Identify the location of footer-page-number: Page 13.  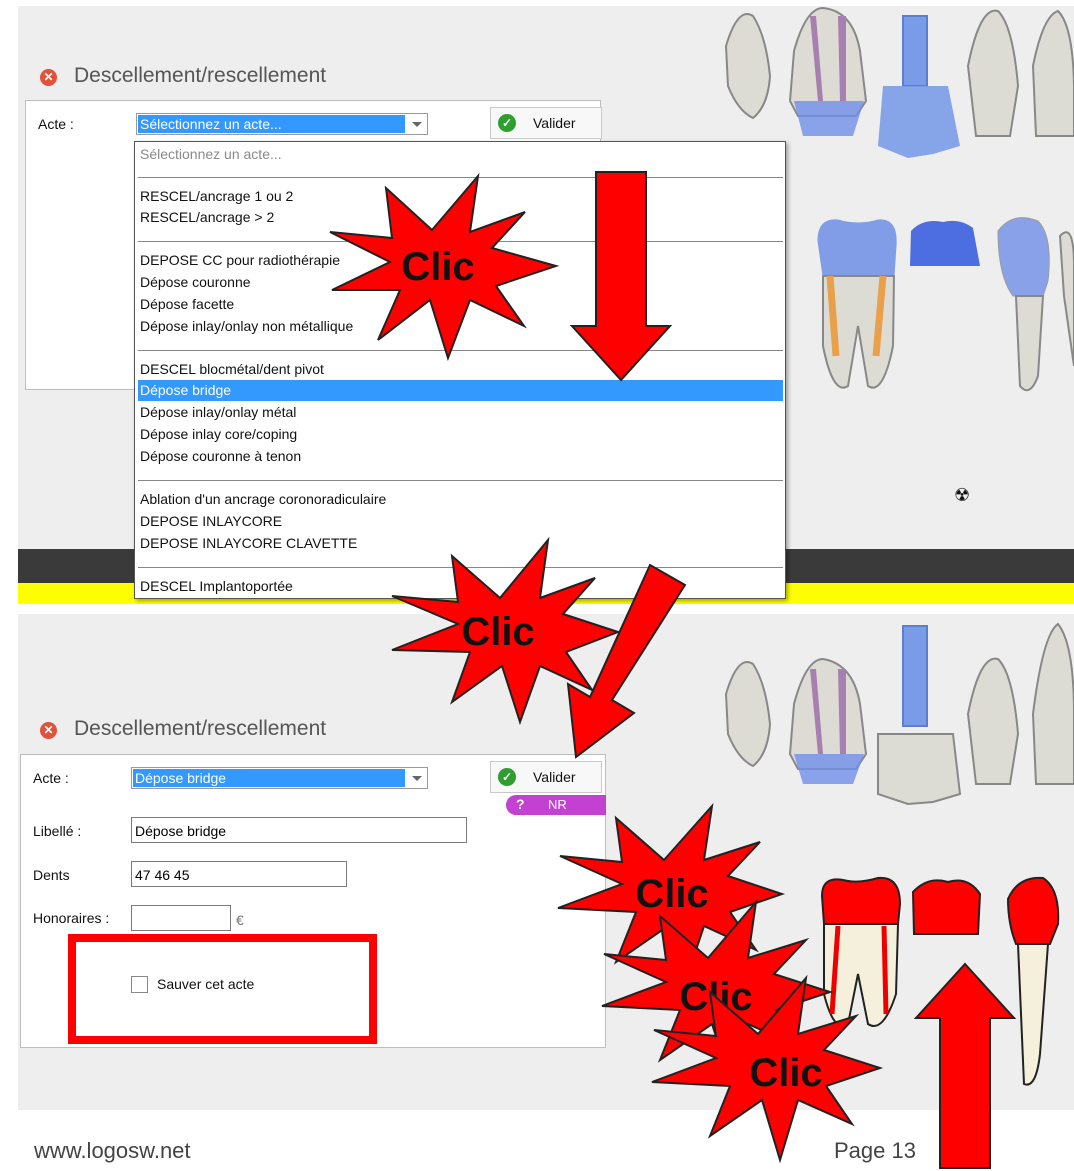
(875, 1150).